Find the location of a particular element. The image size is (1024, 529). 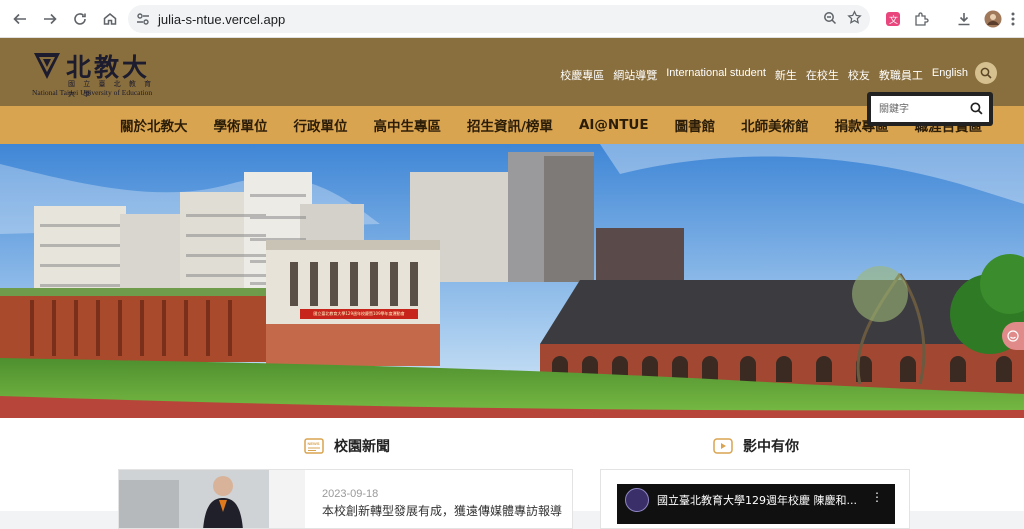

video-player: 國立臺北教育大學129週年校慶 陳慶和... ⋮ is located at coordinates (756, 504).